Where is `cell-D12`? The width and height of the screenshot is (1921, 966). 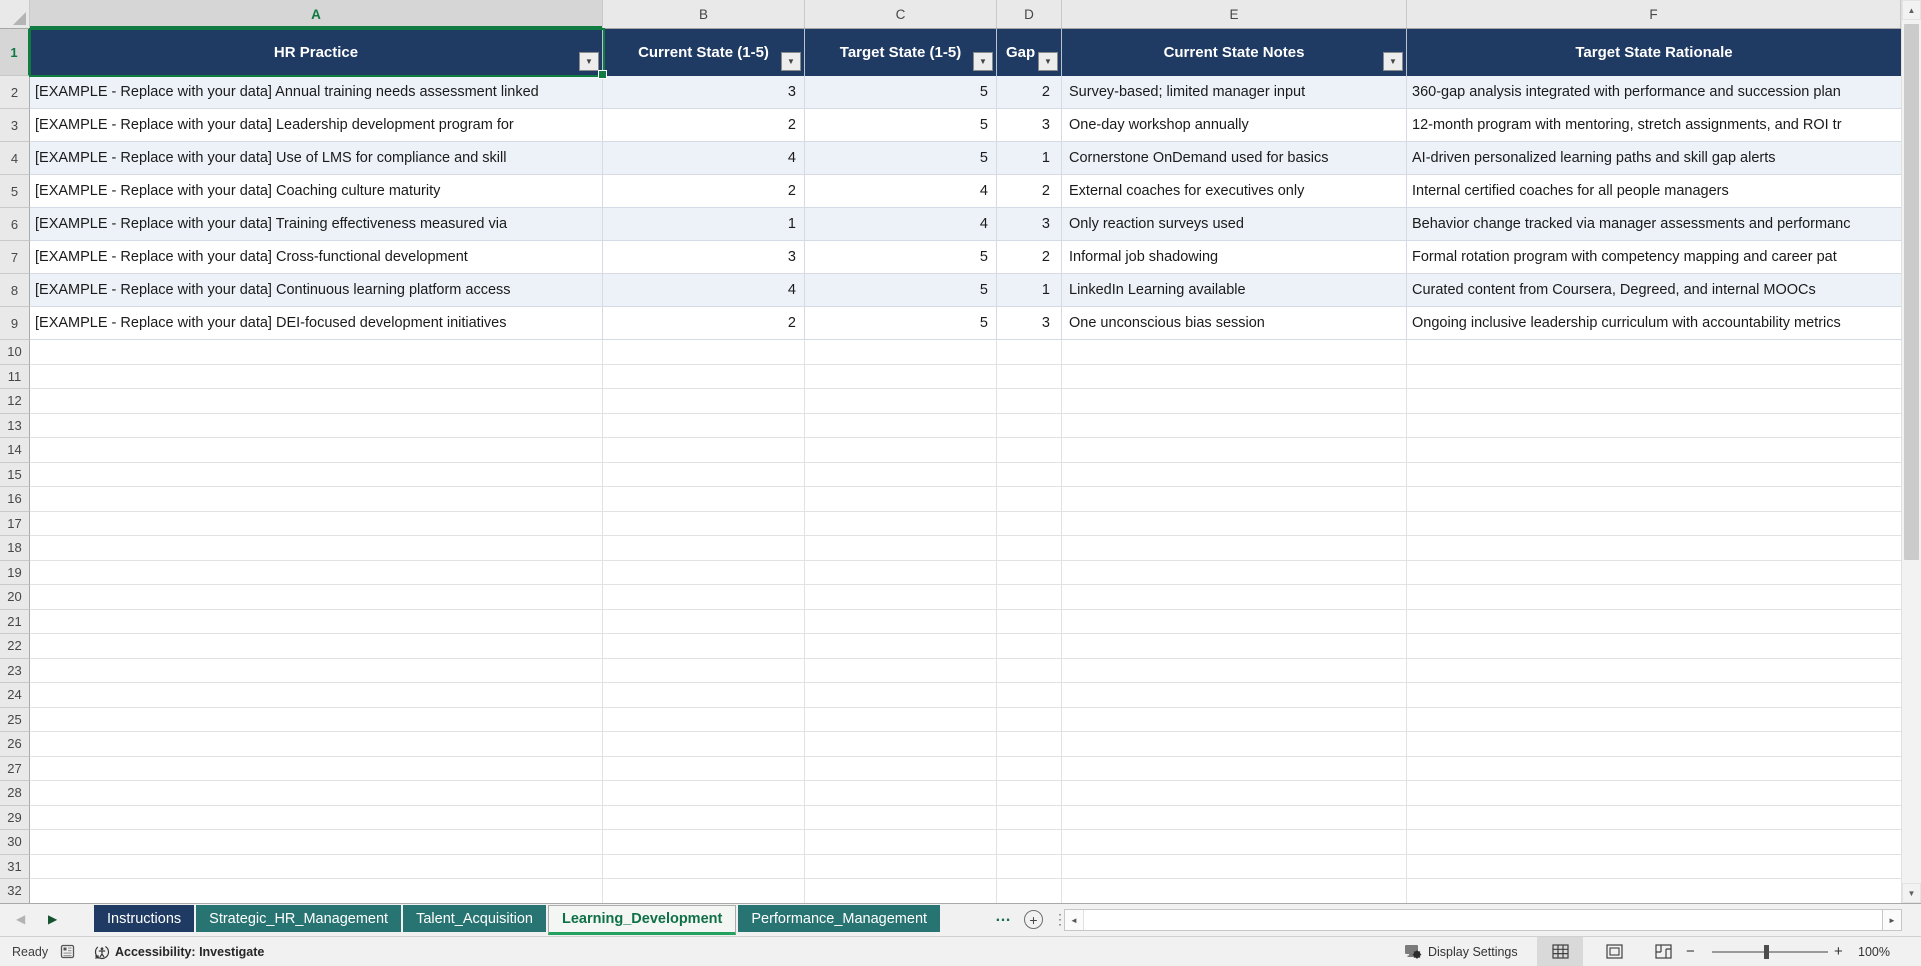
cell-D12 is located at coordinates (1029, 401).